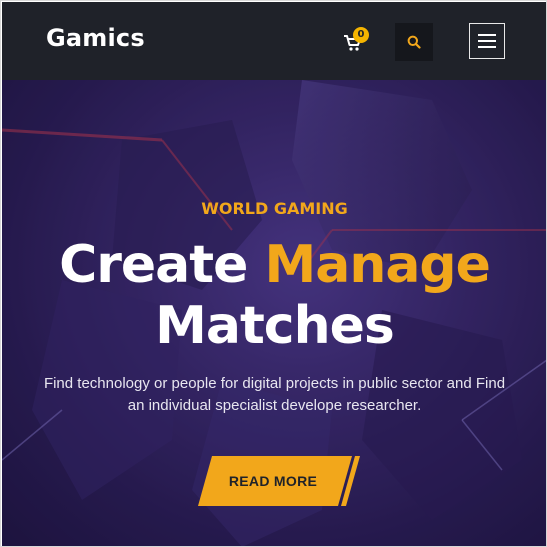 This screenshot has width=547, height=547. Describe the element at coordinates (273, 481) in the screenshot. I see `read-more-label: READ MORE` at that location.